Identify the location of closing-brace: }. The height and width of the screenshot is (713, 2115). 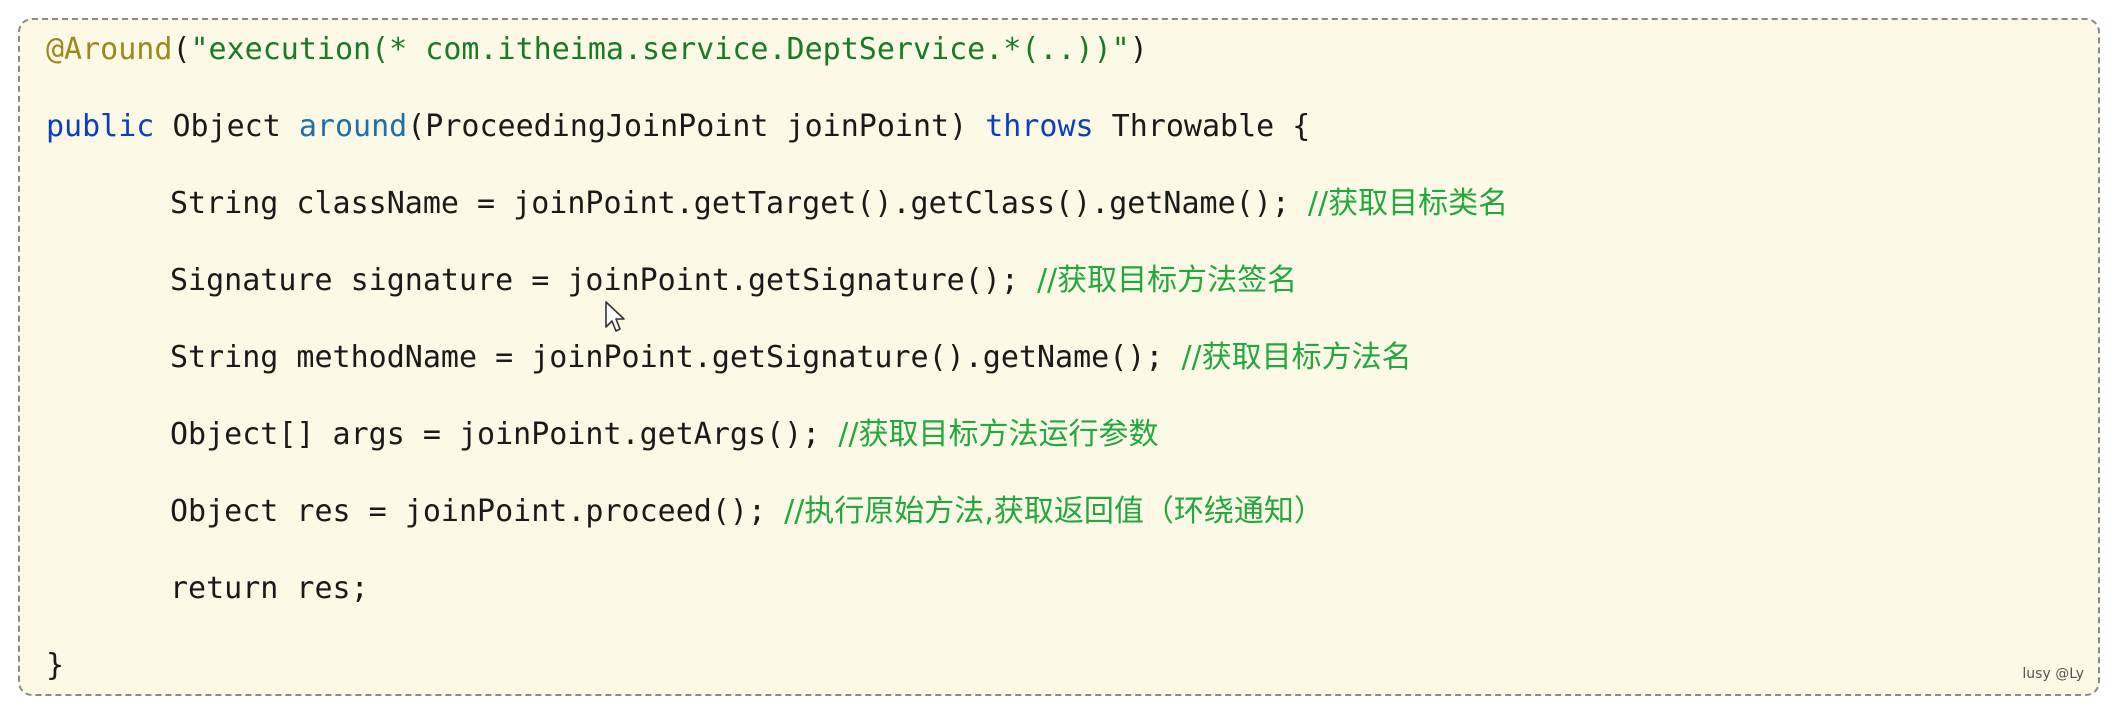
(55, 665).